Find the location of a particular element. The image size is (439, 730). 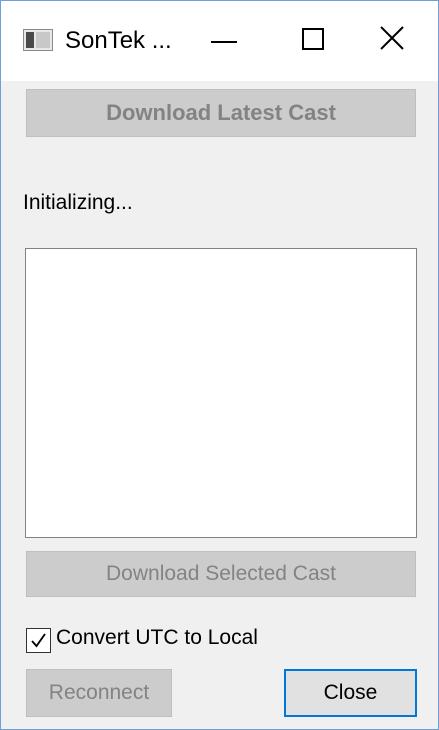

app-window-icon is located at coordinates (38, 40).